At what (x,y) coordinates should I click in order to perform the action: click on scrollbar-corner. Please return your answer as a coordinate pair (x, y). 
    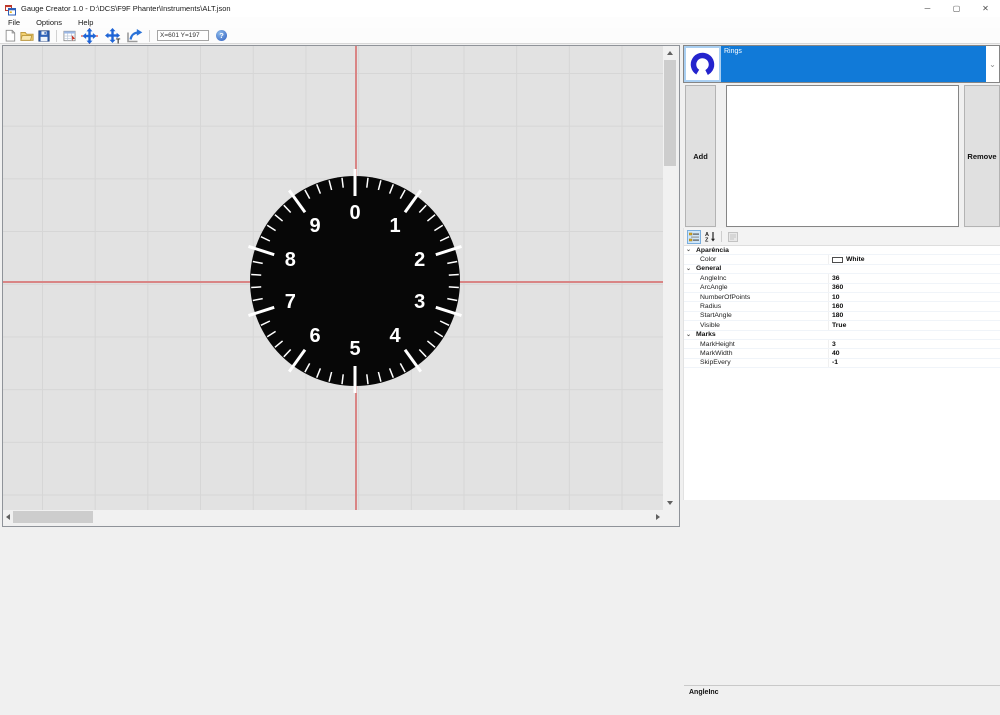
    Looking at the image, I should click on (670, 517).